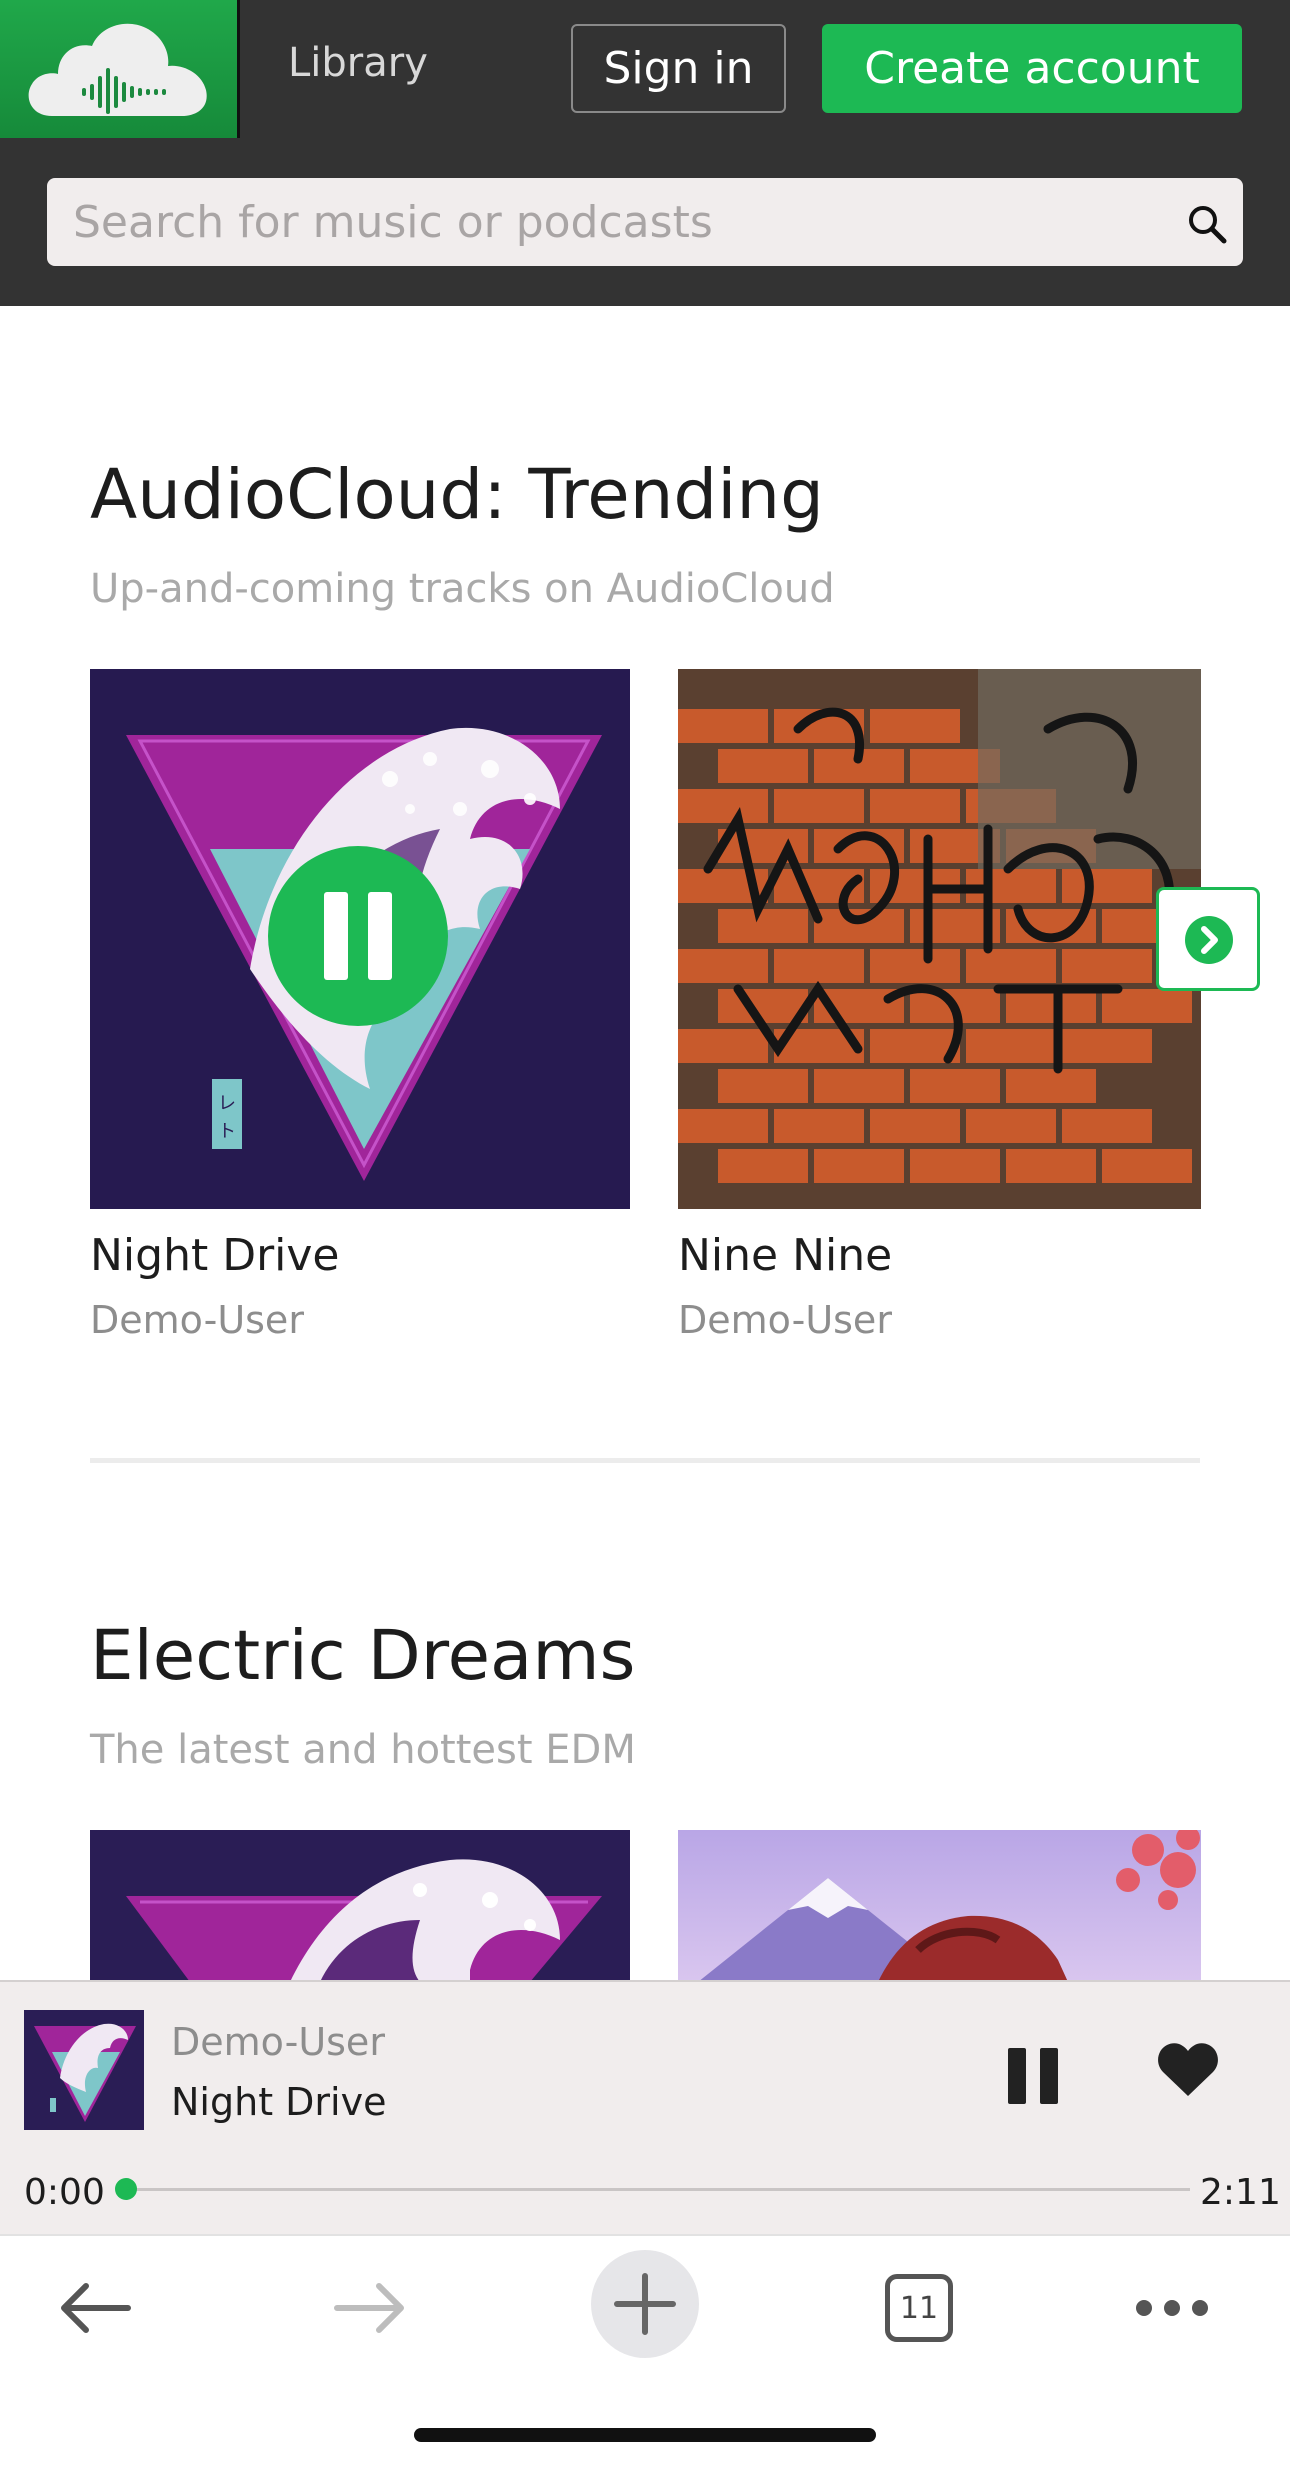  What do you see at coordinates (1207, 224) in the screenshot?
I see `search-icon` at bounding box center [1207, 224].